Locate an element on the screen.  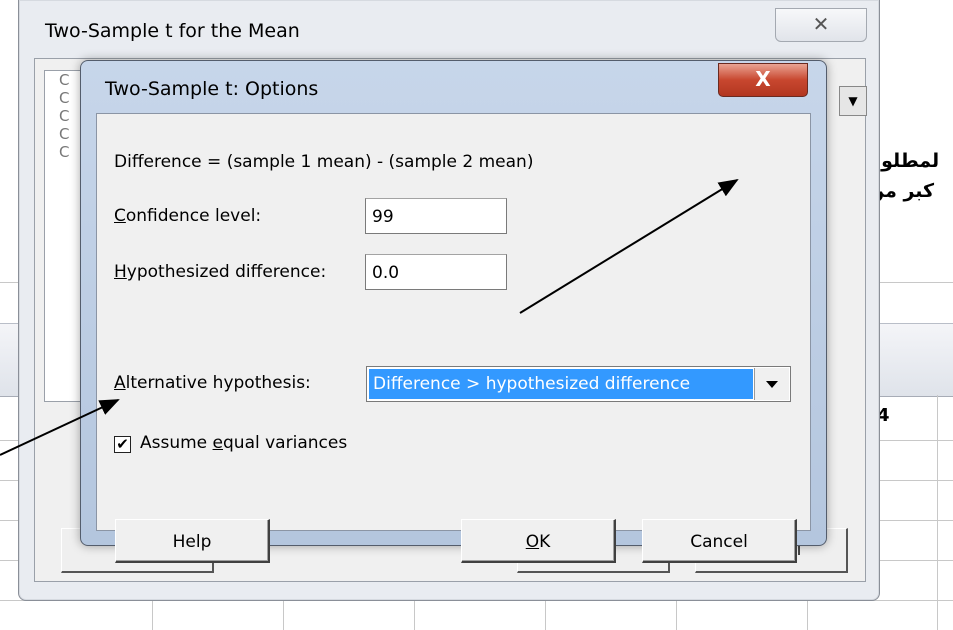
dialog-title: Two-Sample t: Options is located at coordinates (212, 89).